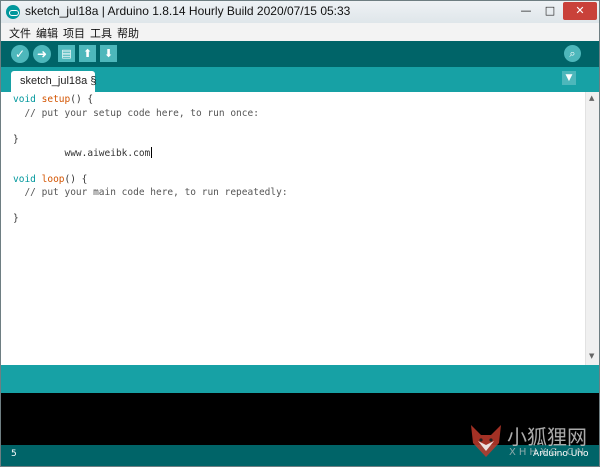 The image size is (600, 467). What do you see at coordinates (128, 33) in the screenshot?
I see `menu-help: 帮助` at bounding box center [128, 33].